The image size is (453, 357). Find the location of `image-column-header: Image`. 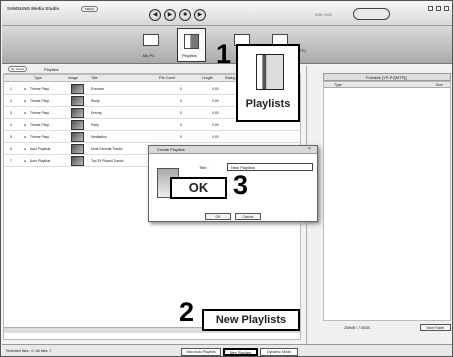

image-column-header: Image is located at coordinates (73, 78).